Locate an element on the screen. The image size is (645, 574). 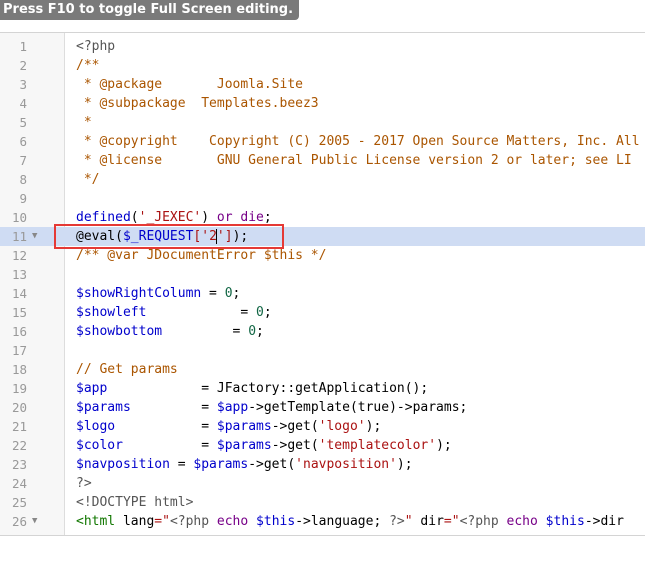
code-token: * @subpackage Templates.beez3 is located at coordinates (197, 103).